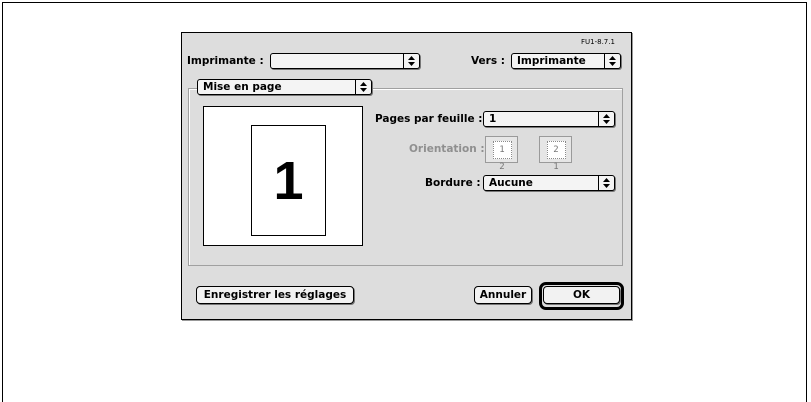  I want to click on orientation-2-1-icon: 2 1, so click(556, 156).